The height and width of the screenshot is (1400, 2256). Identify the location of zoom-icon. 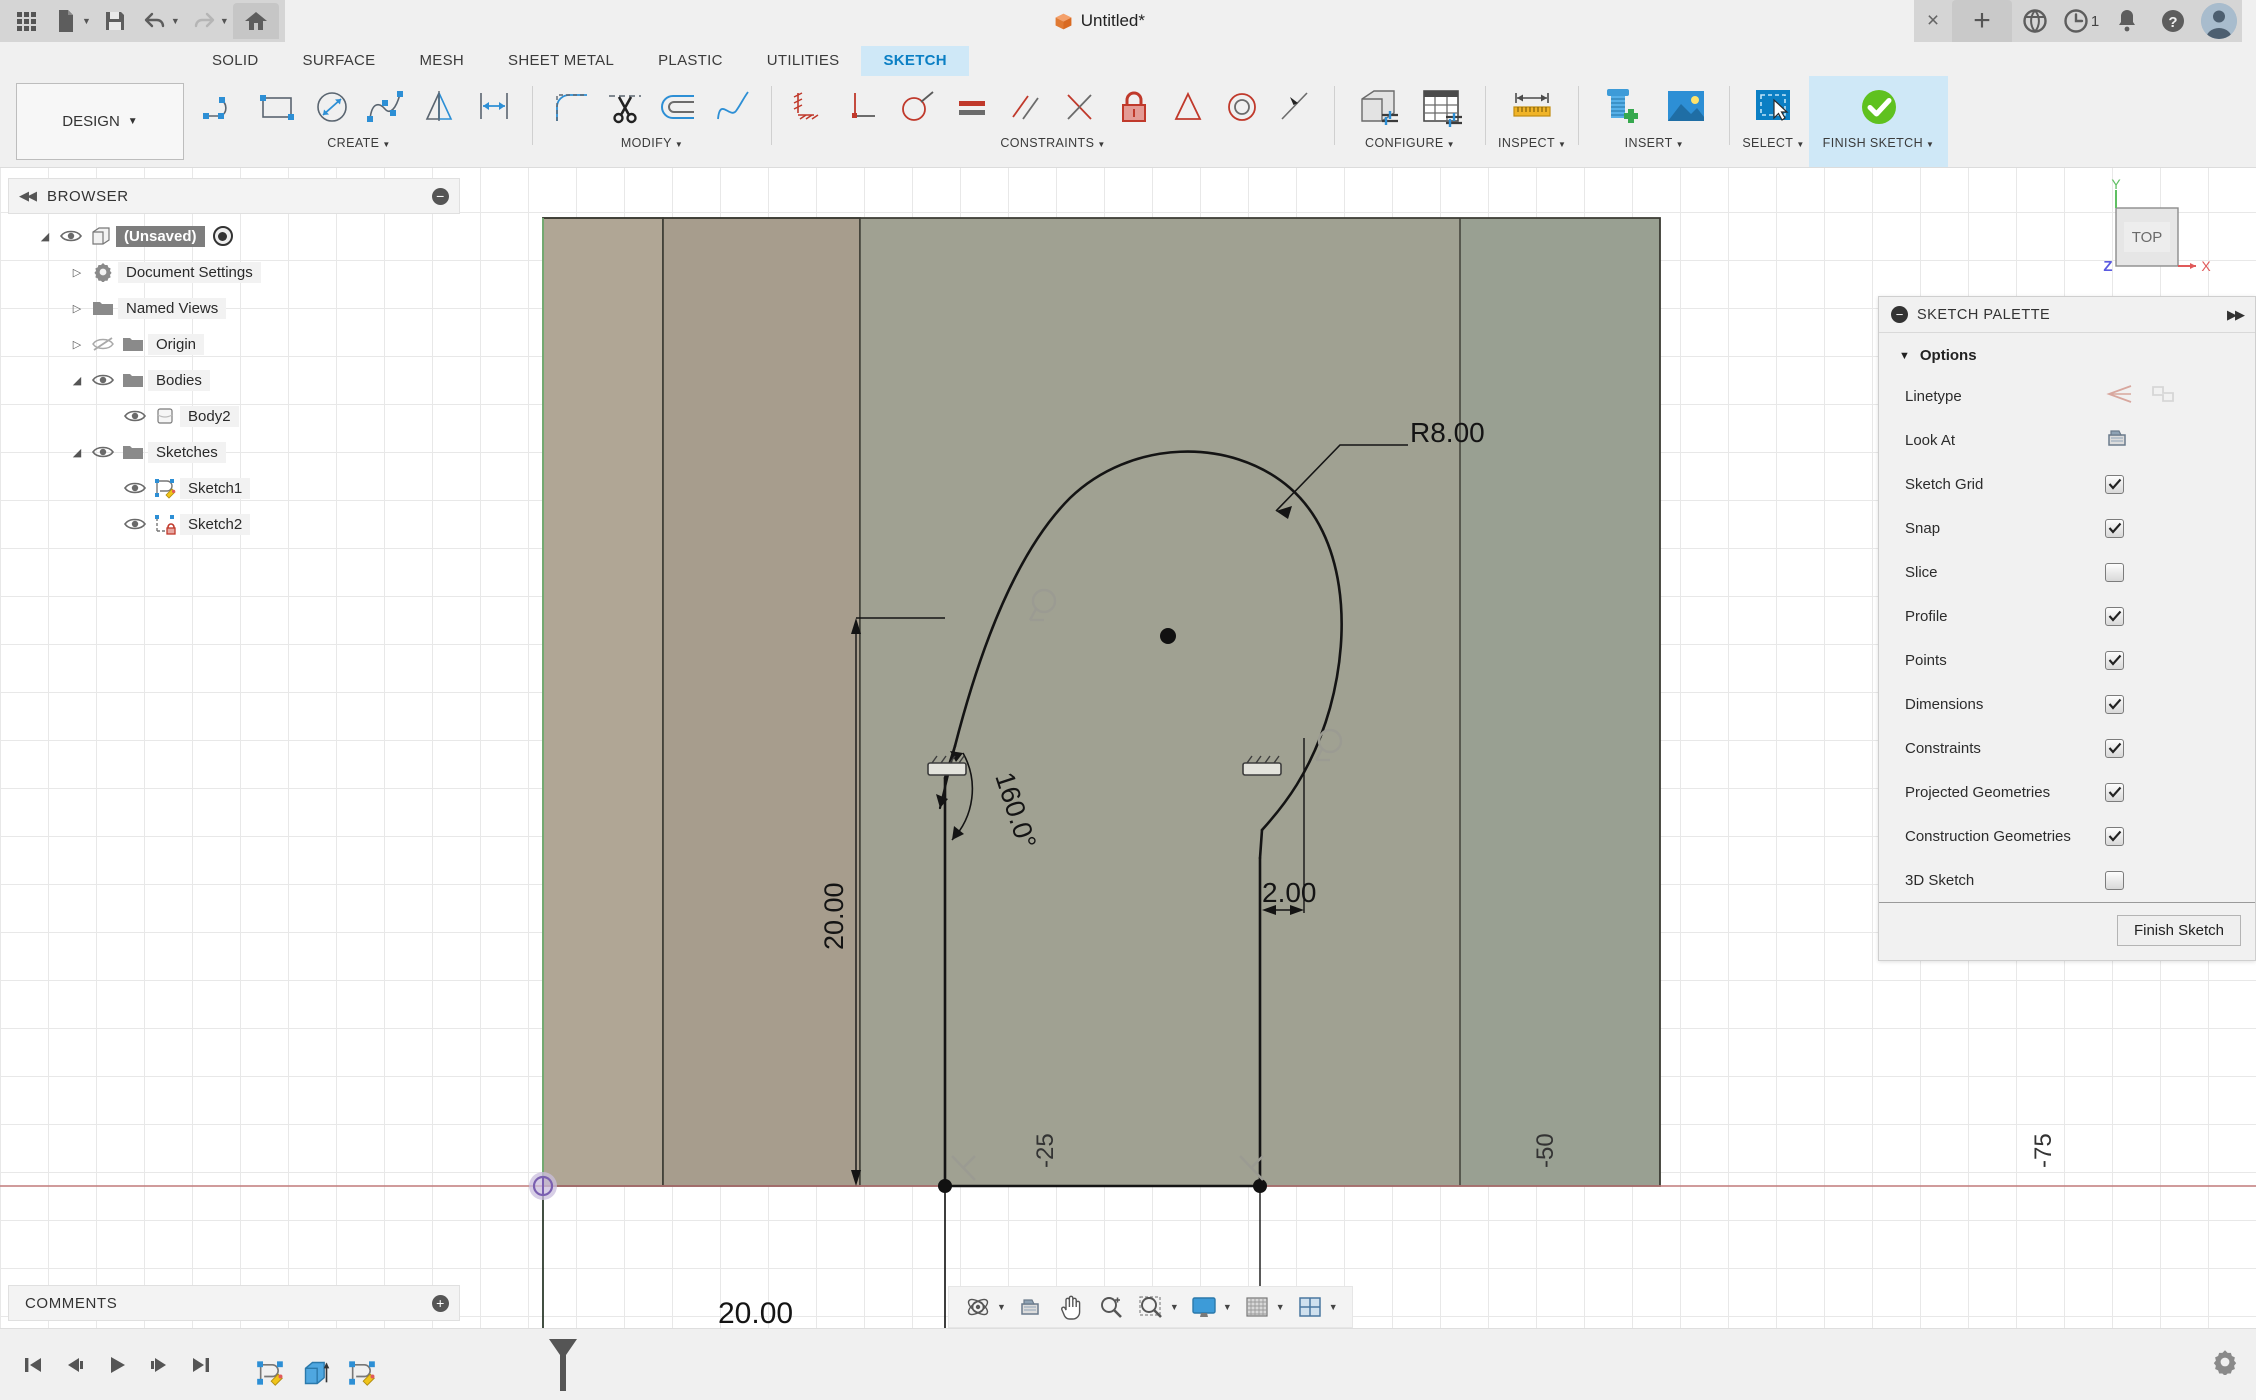
(1111, 1307).